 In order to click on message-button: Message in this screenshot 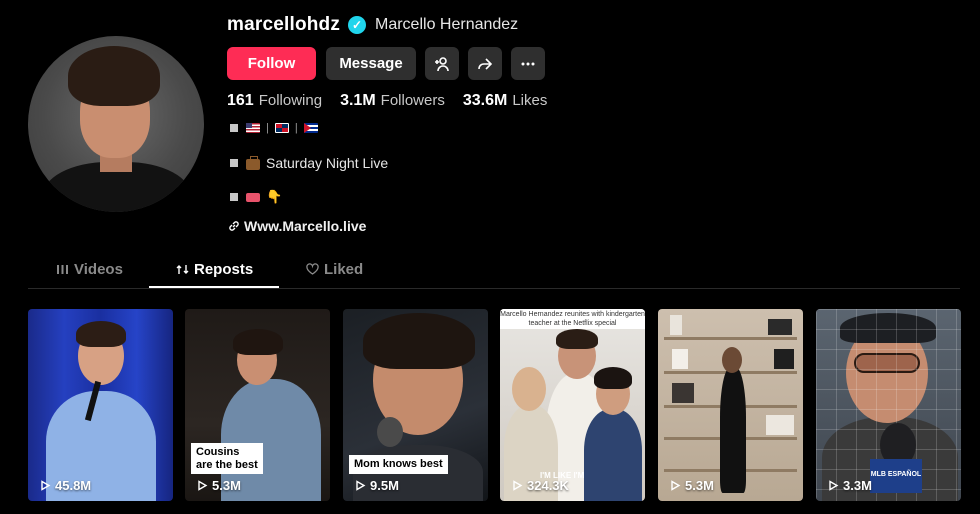, I will do `click(371, 63)`.